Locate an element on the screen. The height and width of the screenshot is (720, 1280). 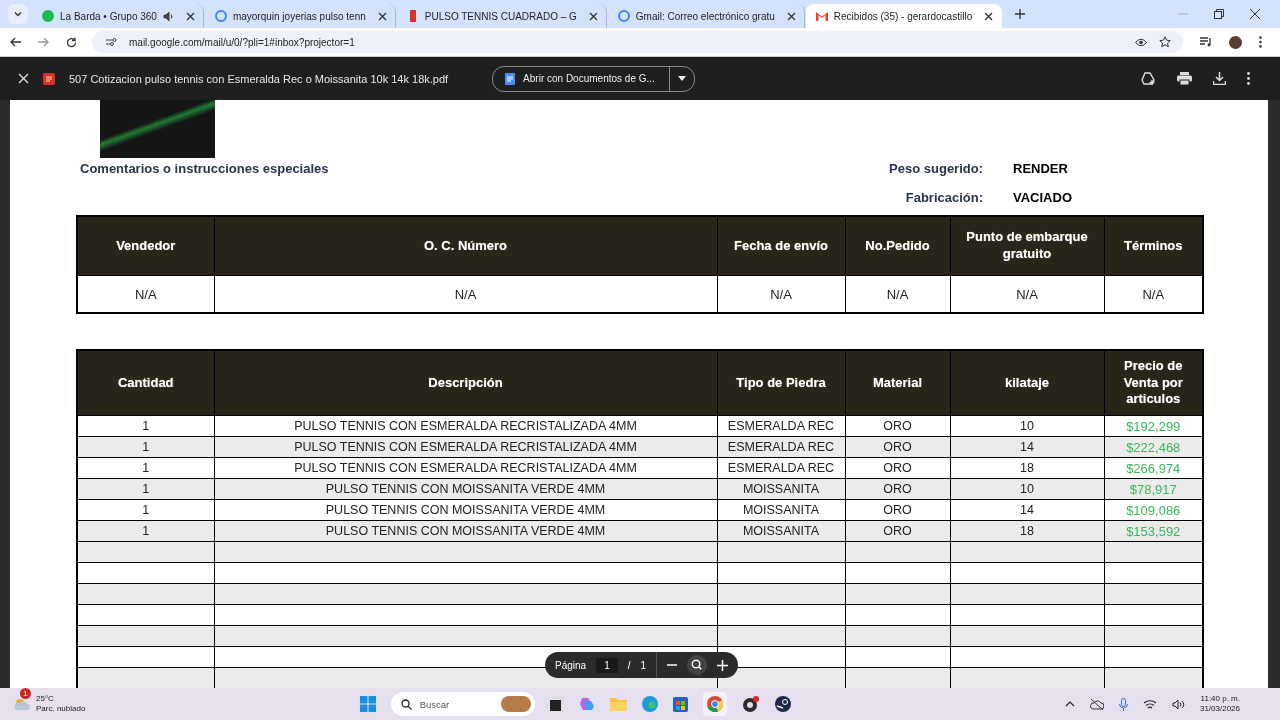
taskbar-search-field: Buscar is located at coordinates (462, 704).